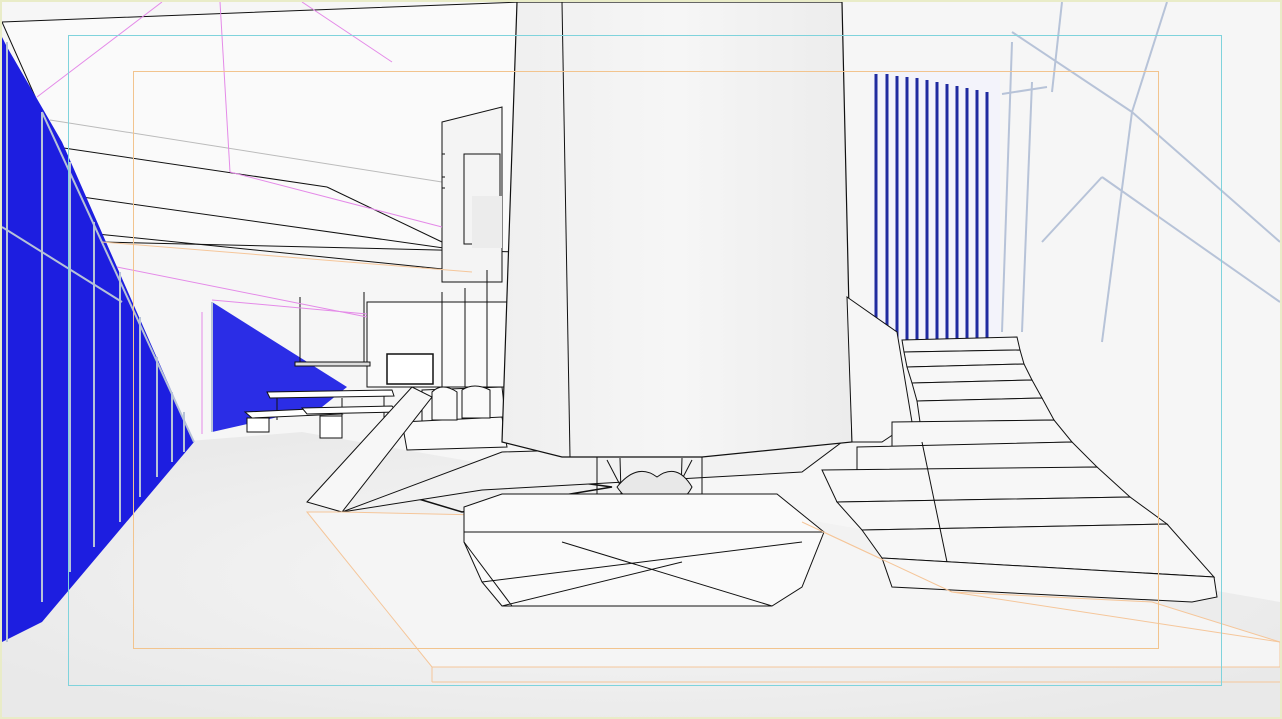 The width and height of the screenshot is (1282, 719). Describe the element at coordinates (410, 369) in the screenshot. I see `tv-screen` at that location.